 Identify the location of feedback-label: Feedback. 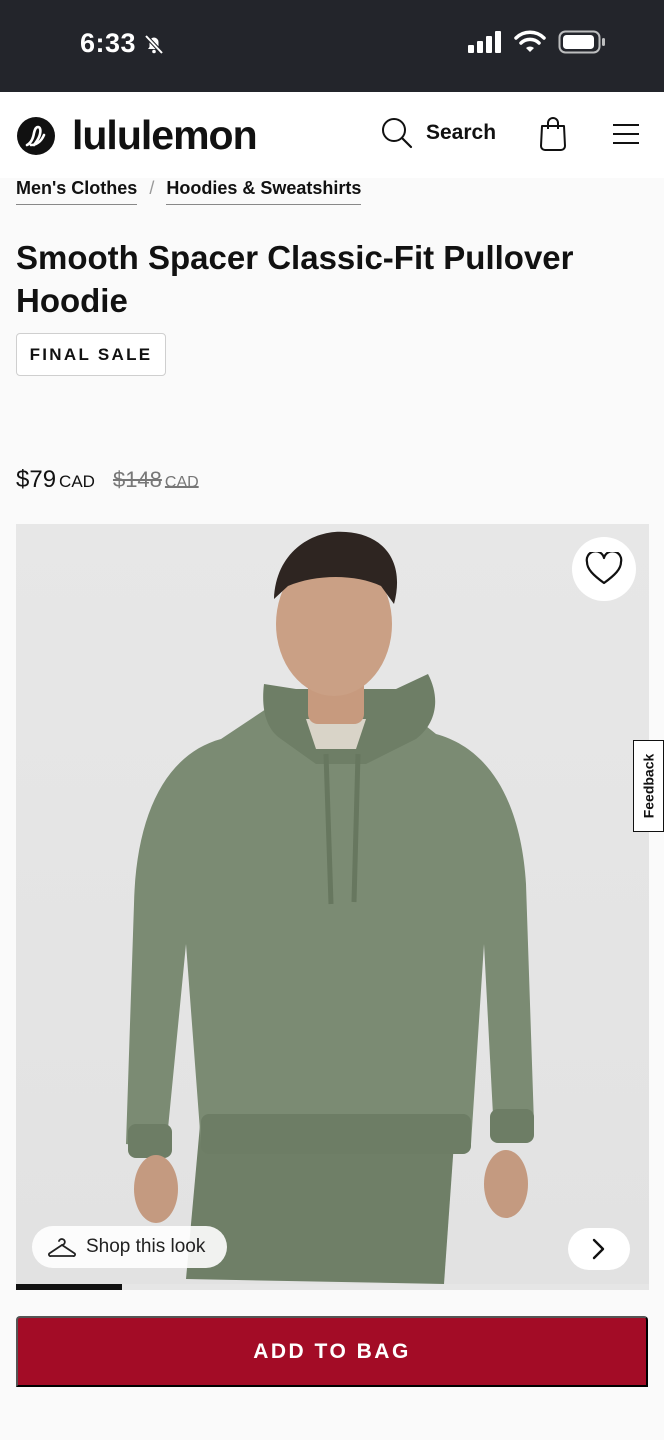
(648, 786).